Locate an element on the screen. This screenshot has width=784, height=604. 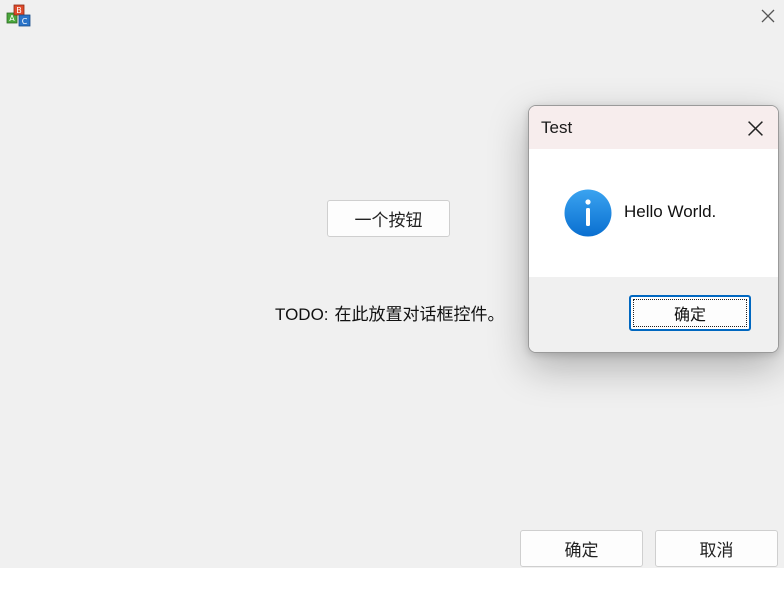
message-box-body: Hello World. is located at coordinates (653, 213).